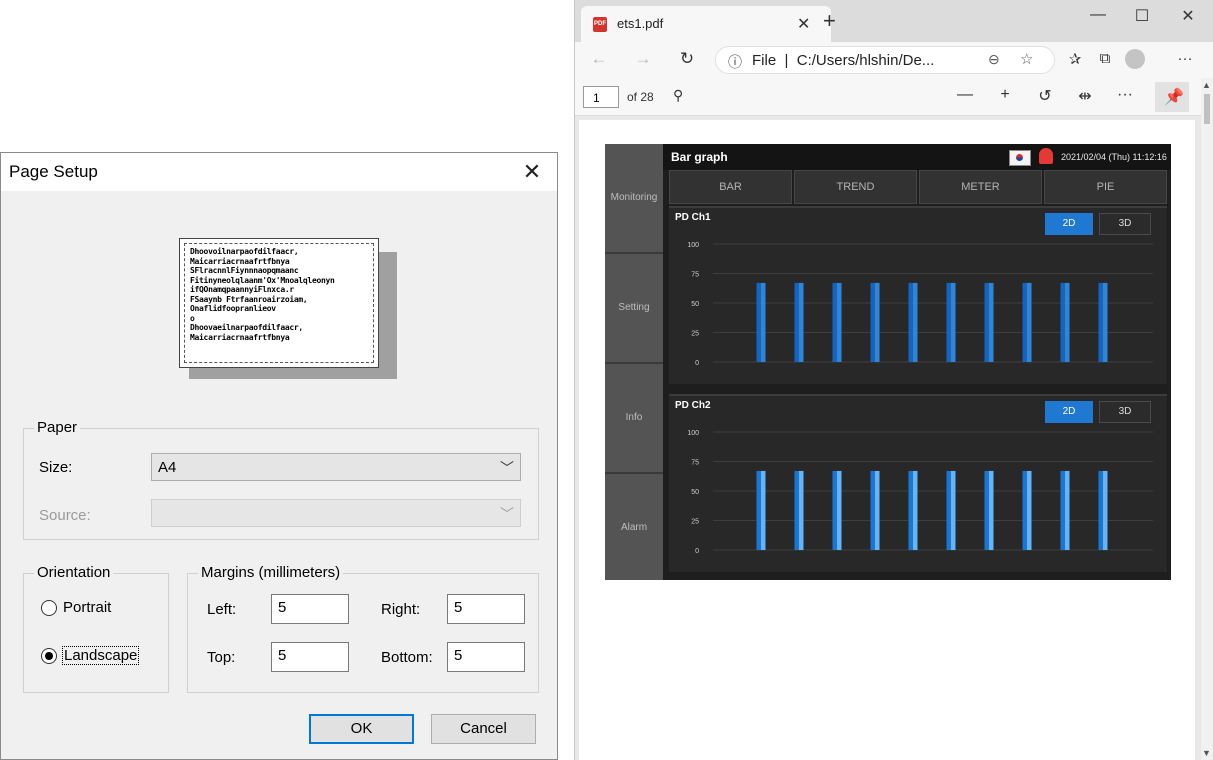  I want to click on source-select: ﹀, so click(336, 513).